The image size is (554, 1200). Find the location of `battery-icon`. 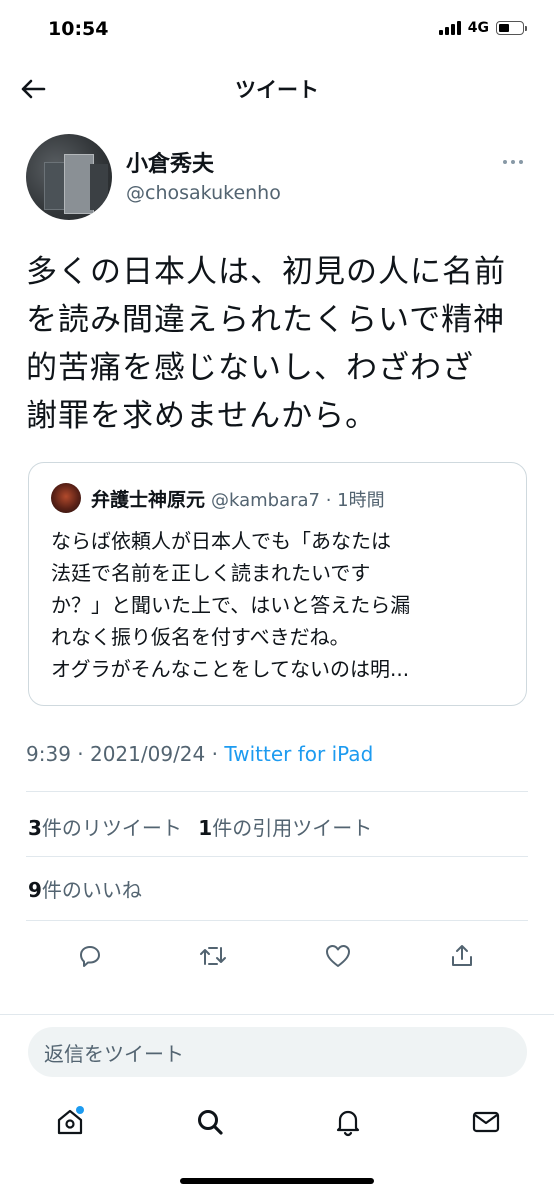

battery-icon is located at coordinates (511, 28).